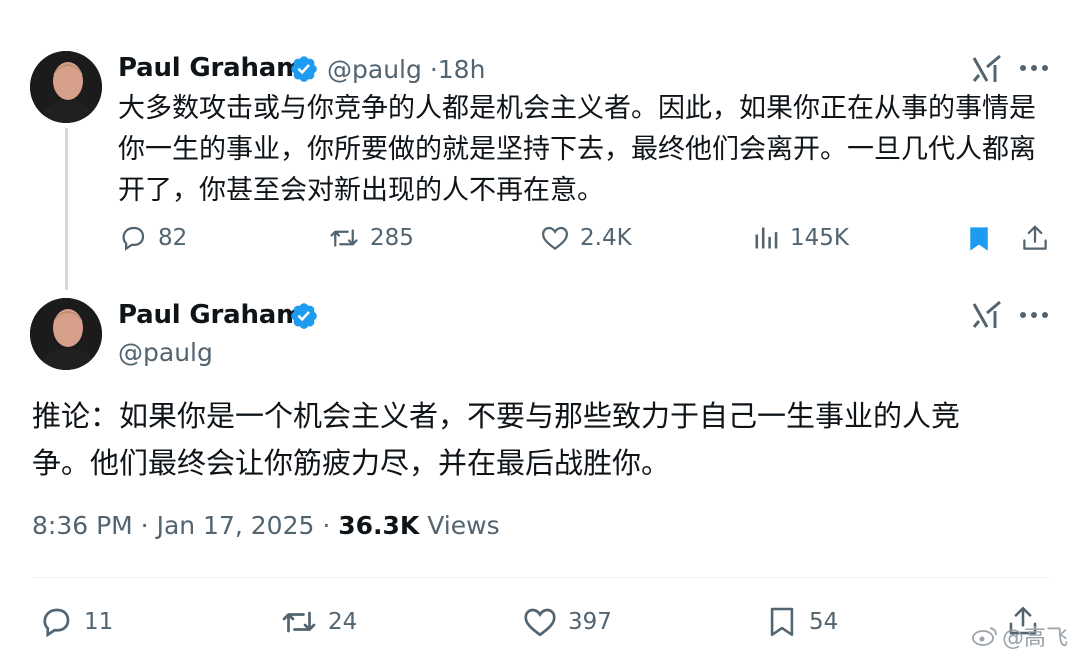 Image resolution: width=1078 pixels, height=664 pixels. I want to click on watermark-text: @高飞, so click(1034, 638).